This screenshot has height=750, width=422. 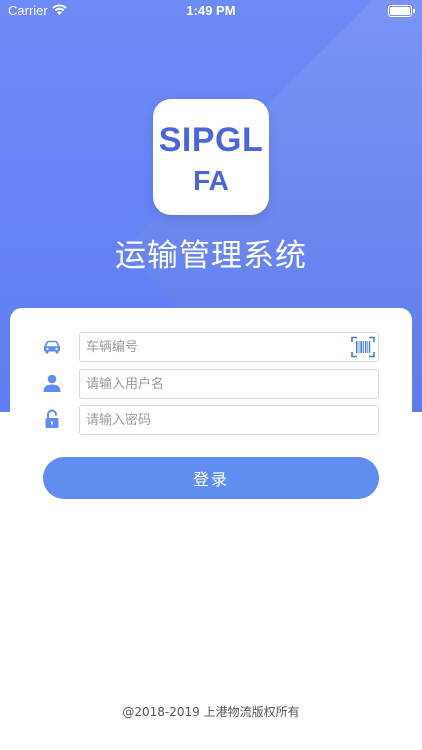 What do you see at coordinates (363, 347) in the screenshot?
I see `barcode-scan-icon` at bounding box center [363, 347].